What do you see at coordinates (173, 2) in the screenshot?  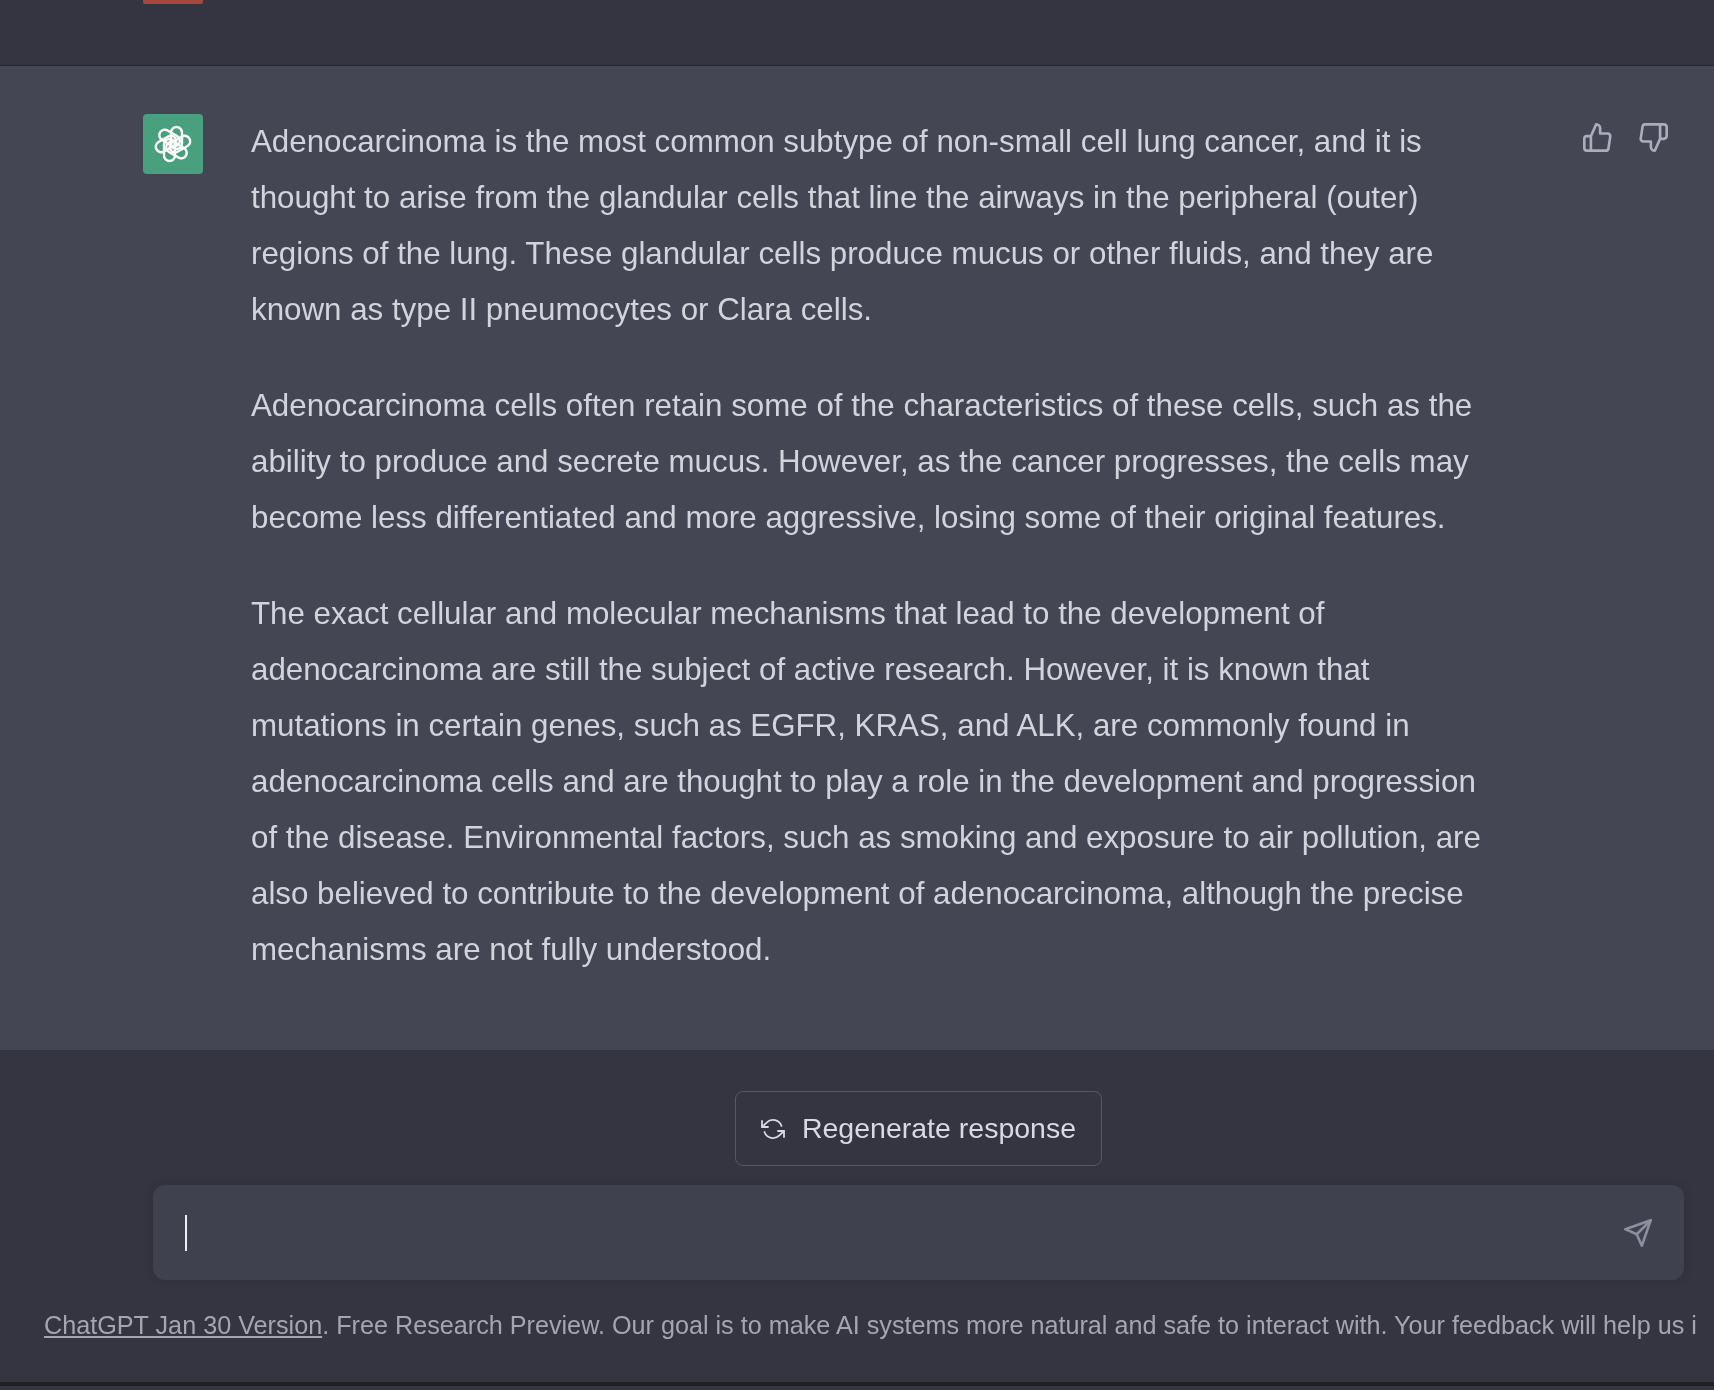 I see `user-avatar` at bounding box center [173, 2].